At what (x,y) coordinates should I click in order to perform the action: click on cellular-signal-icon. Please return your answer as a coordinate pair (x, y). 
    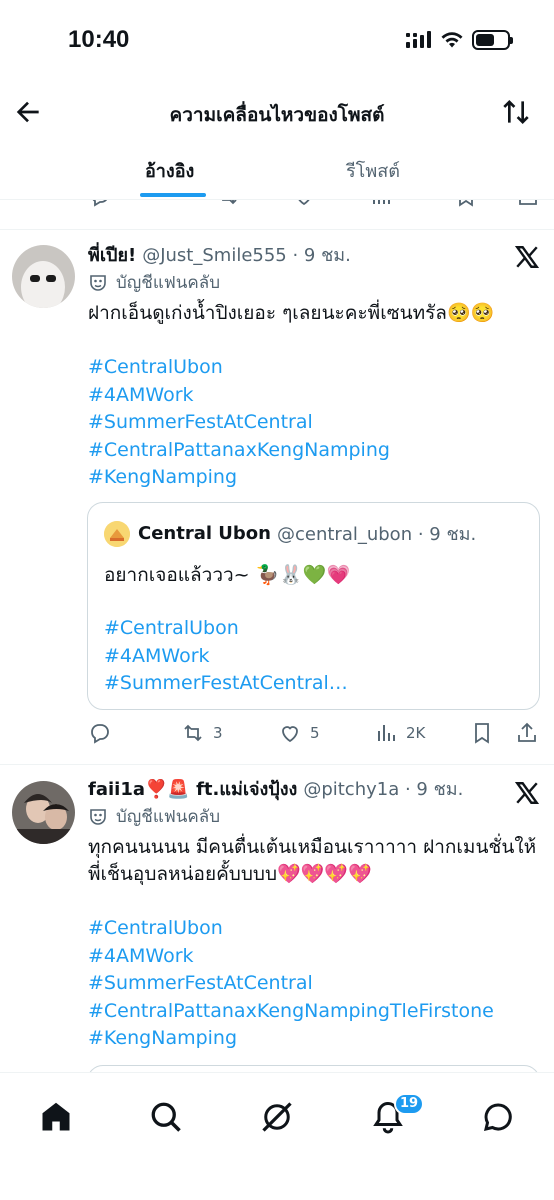
    Looking at the image, I should click on (418, 39).